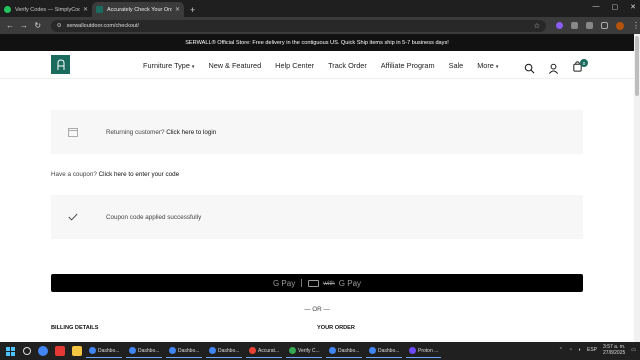 This screenshot has width=640, height=360. I want to click on nav-more: More ▾, so click(487, 65).